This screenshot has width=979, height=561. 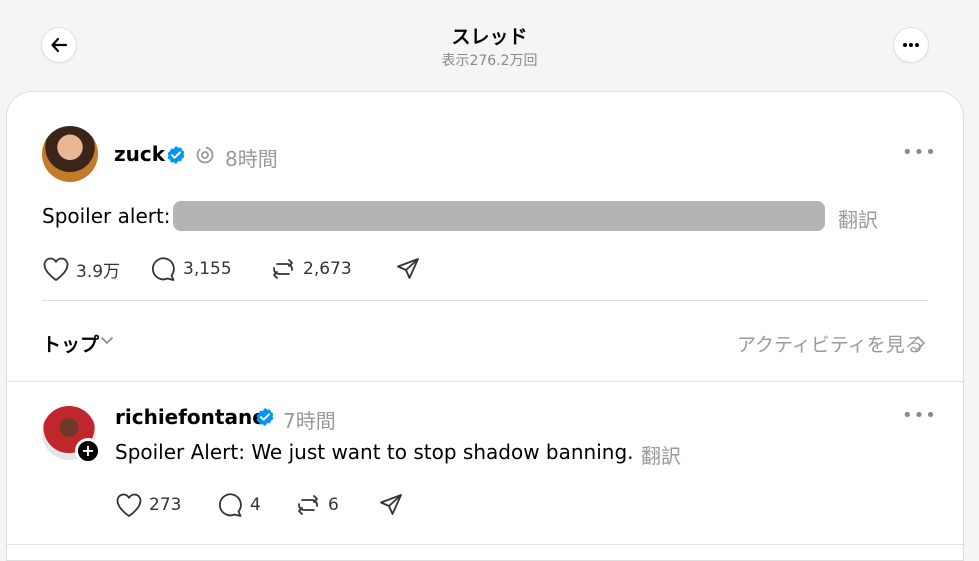 What do you see at coordinates (489, 61) in the screenshot?
I see `view-count: 表示276.2万回` at bounding box center [489, 61].